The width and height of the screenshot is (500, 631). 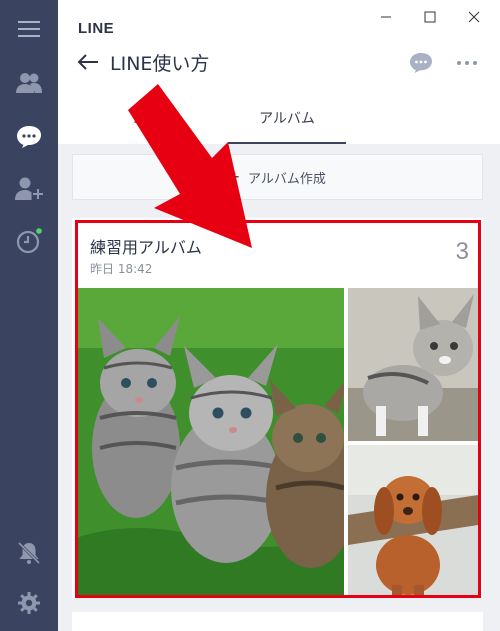 I want to click on app-name: LINE, so click(x=96, y=28).